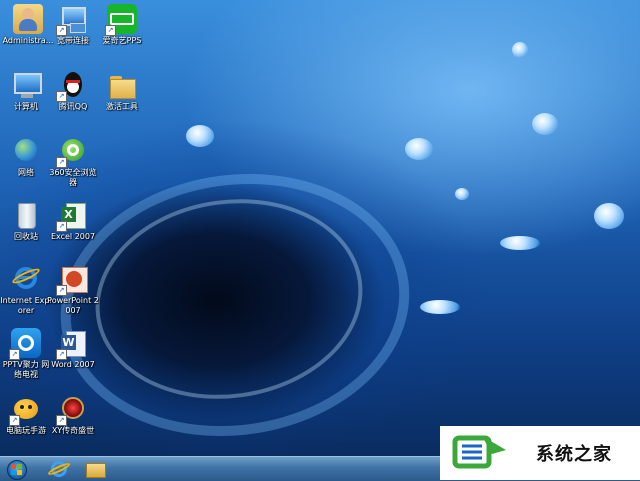  I want to click on desktop-icon-mobile-game: ↗ 电脑玩手游, so click(26, 415).